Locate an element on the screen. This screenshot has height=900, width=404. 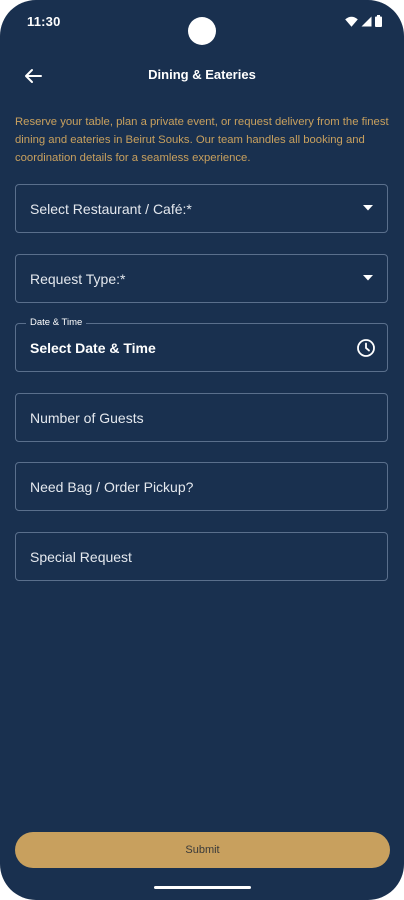
clock-icon is located at coordinates (366, 348).